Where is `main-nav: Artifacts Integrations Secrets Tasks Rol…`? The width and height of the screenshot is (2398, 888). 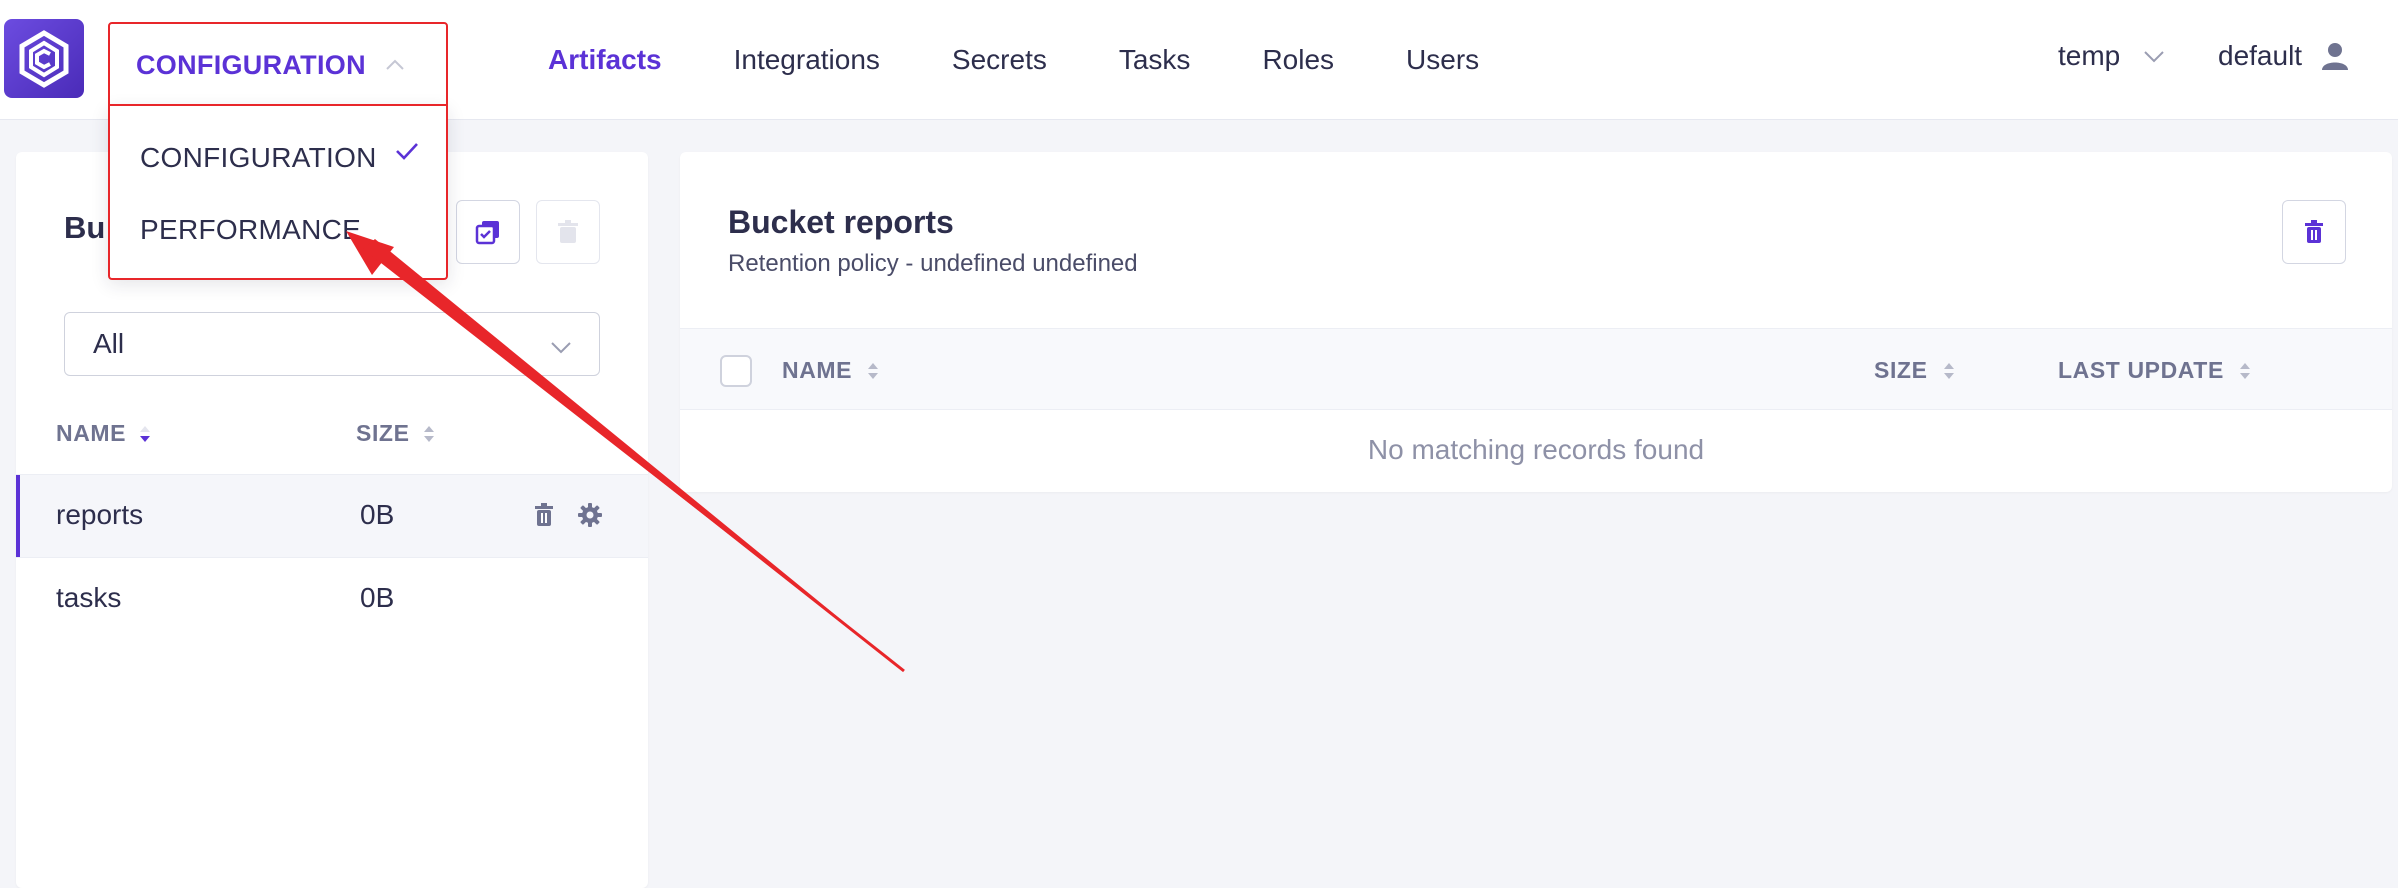 main-nav: Artifacts Integrations Secrets Tasks Rol… is located at coordinates (1049, 60).